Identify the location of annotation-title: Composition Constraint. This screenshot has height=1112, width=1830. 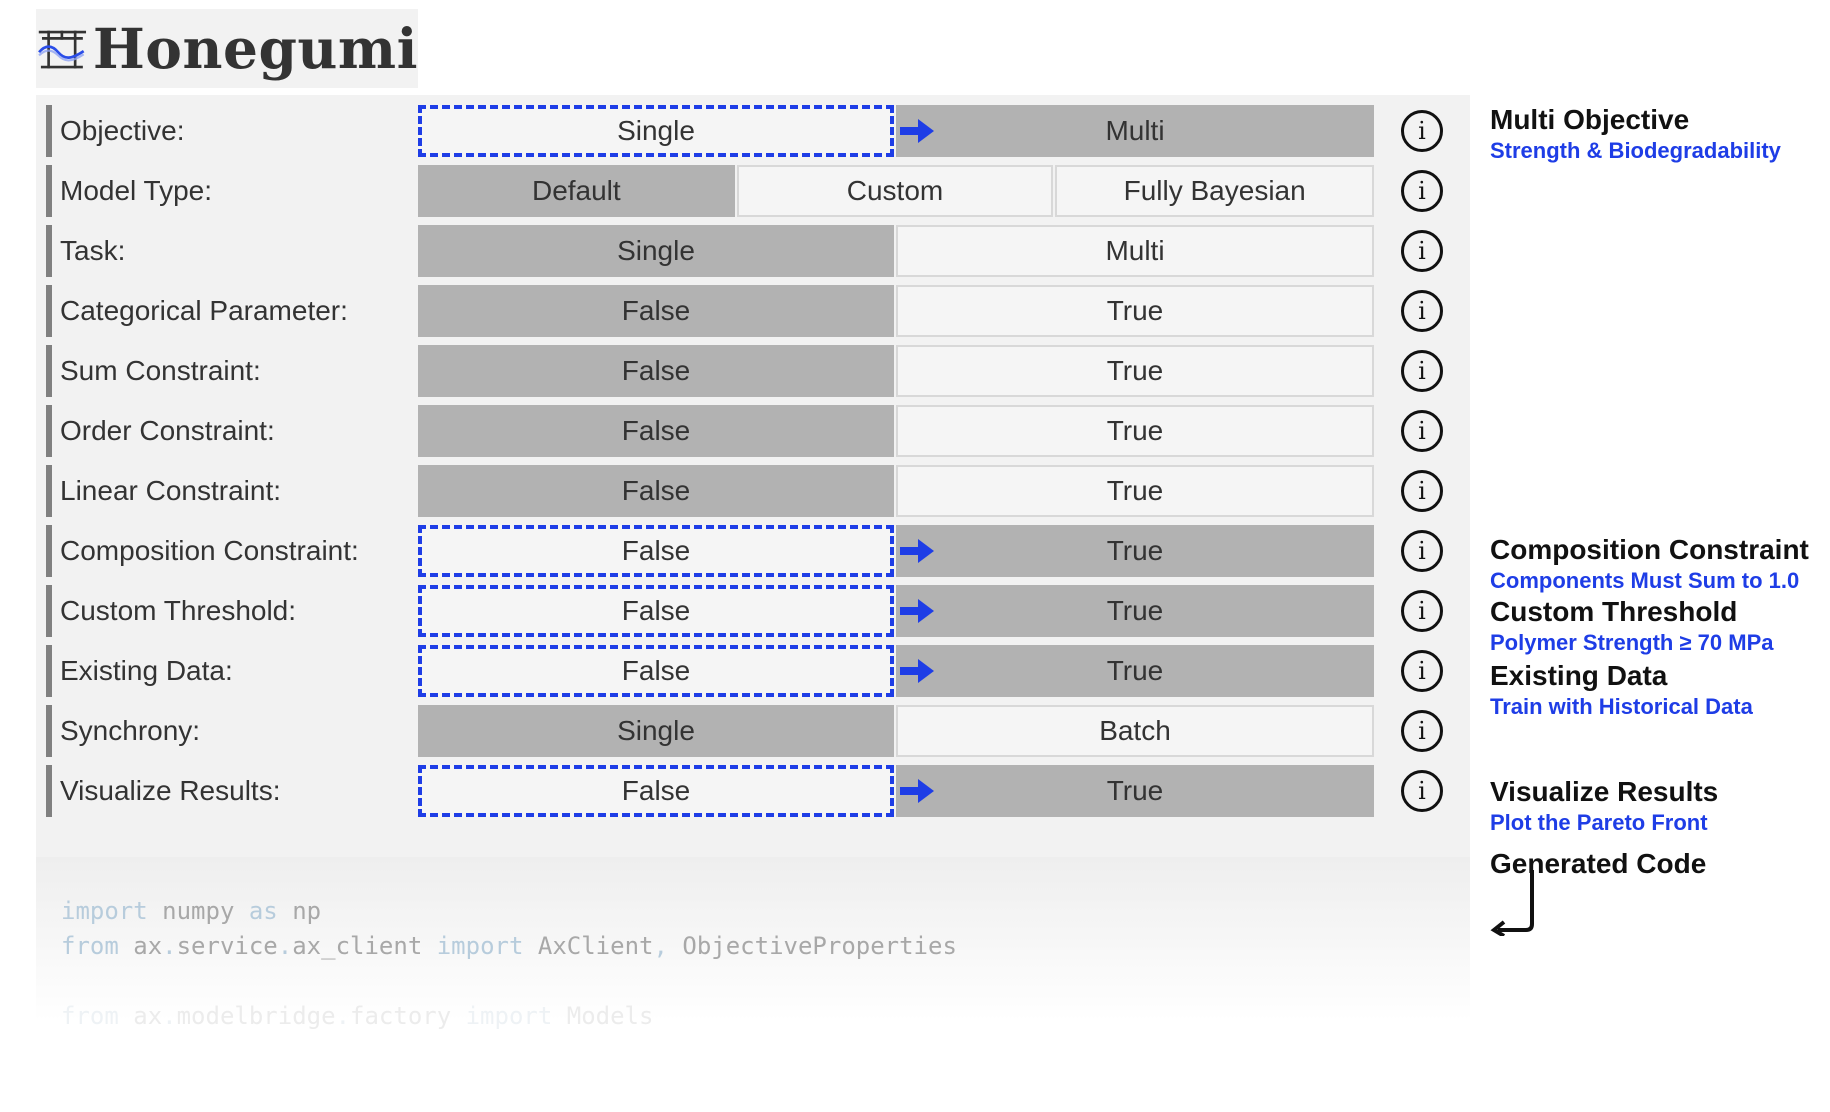
(1649, 549).